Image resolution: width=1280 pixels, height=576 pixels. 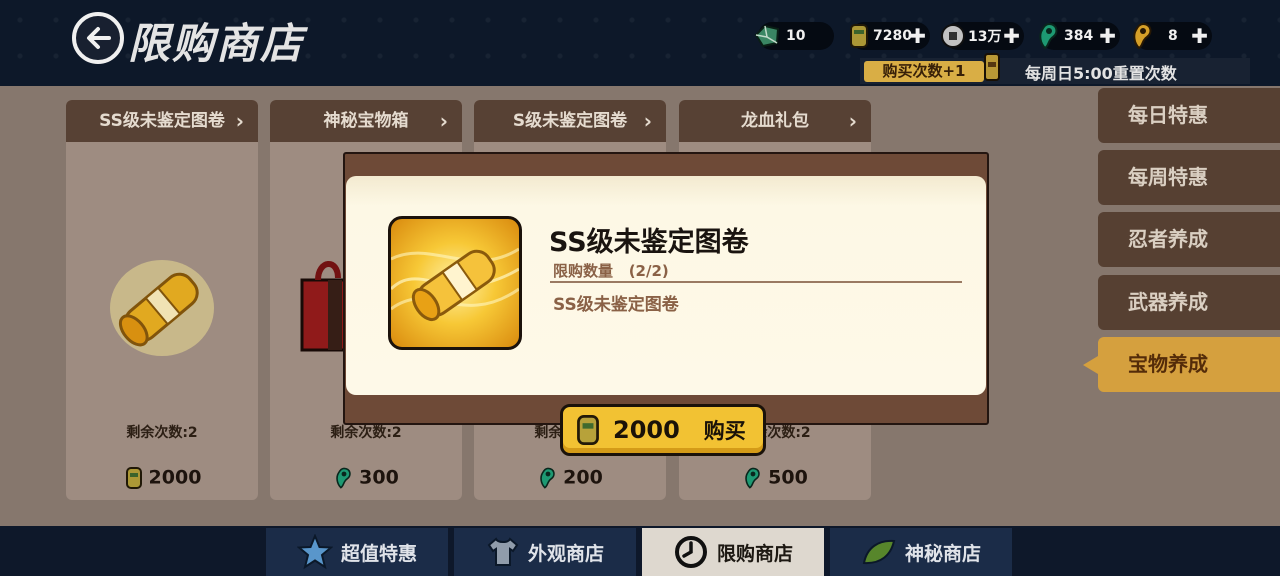 I want to click on ninja-coin-icon, so click(x=588, y=430).